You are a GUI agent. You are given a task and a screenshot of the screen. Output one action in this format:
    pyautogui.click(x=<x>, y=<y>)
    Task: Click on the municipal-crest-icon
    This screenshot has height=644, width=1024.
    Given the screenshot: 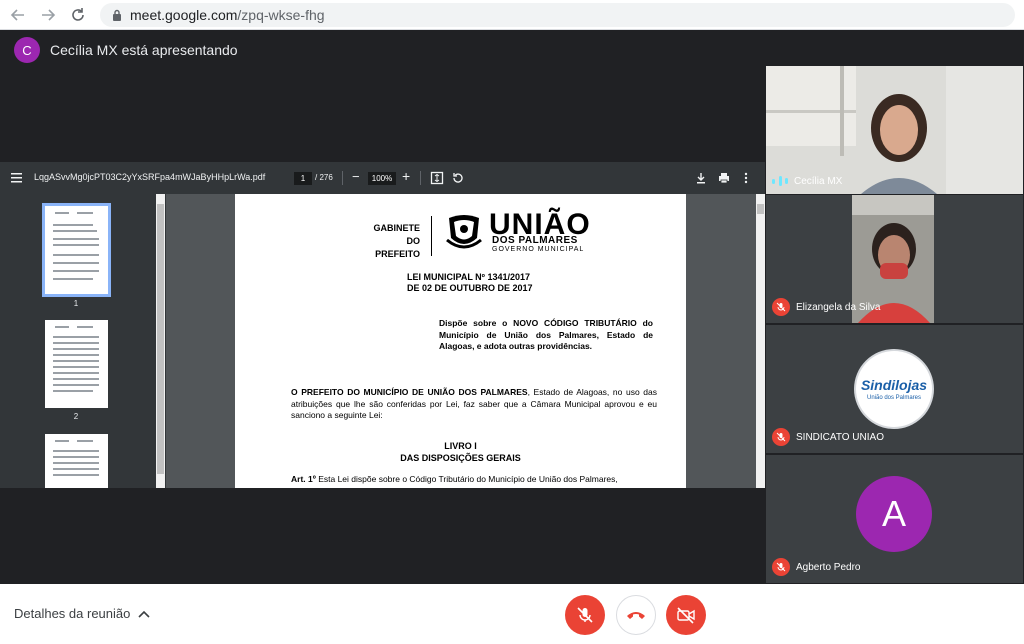 What is the action you would take?
    pyautogui.click(x=464, y=232)
    